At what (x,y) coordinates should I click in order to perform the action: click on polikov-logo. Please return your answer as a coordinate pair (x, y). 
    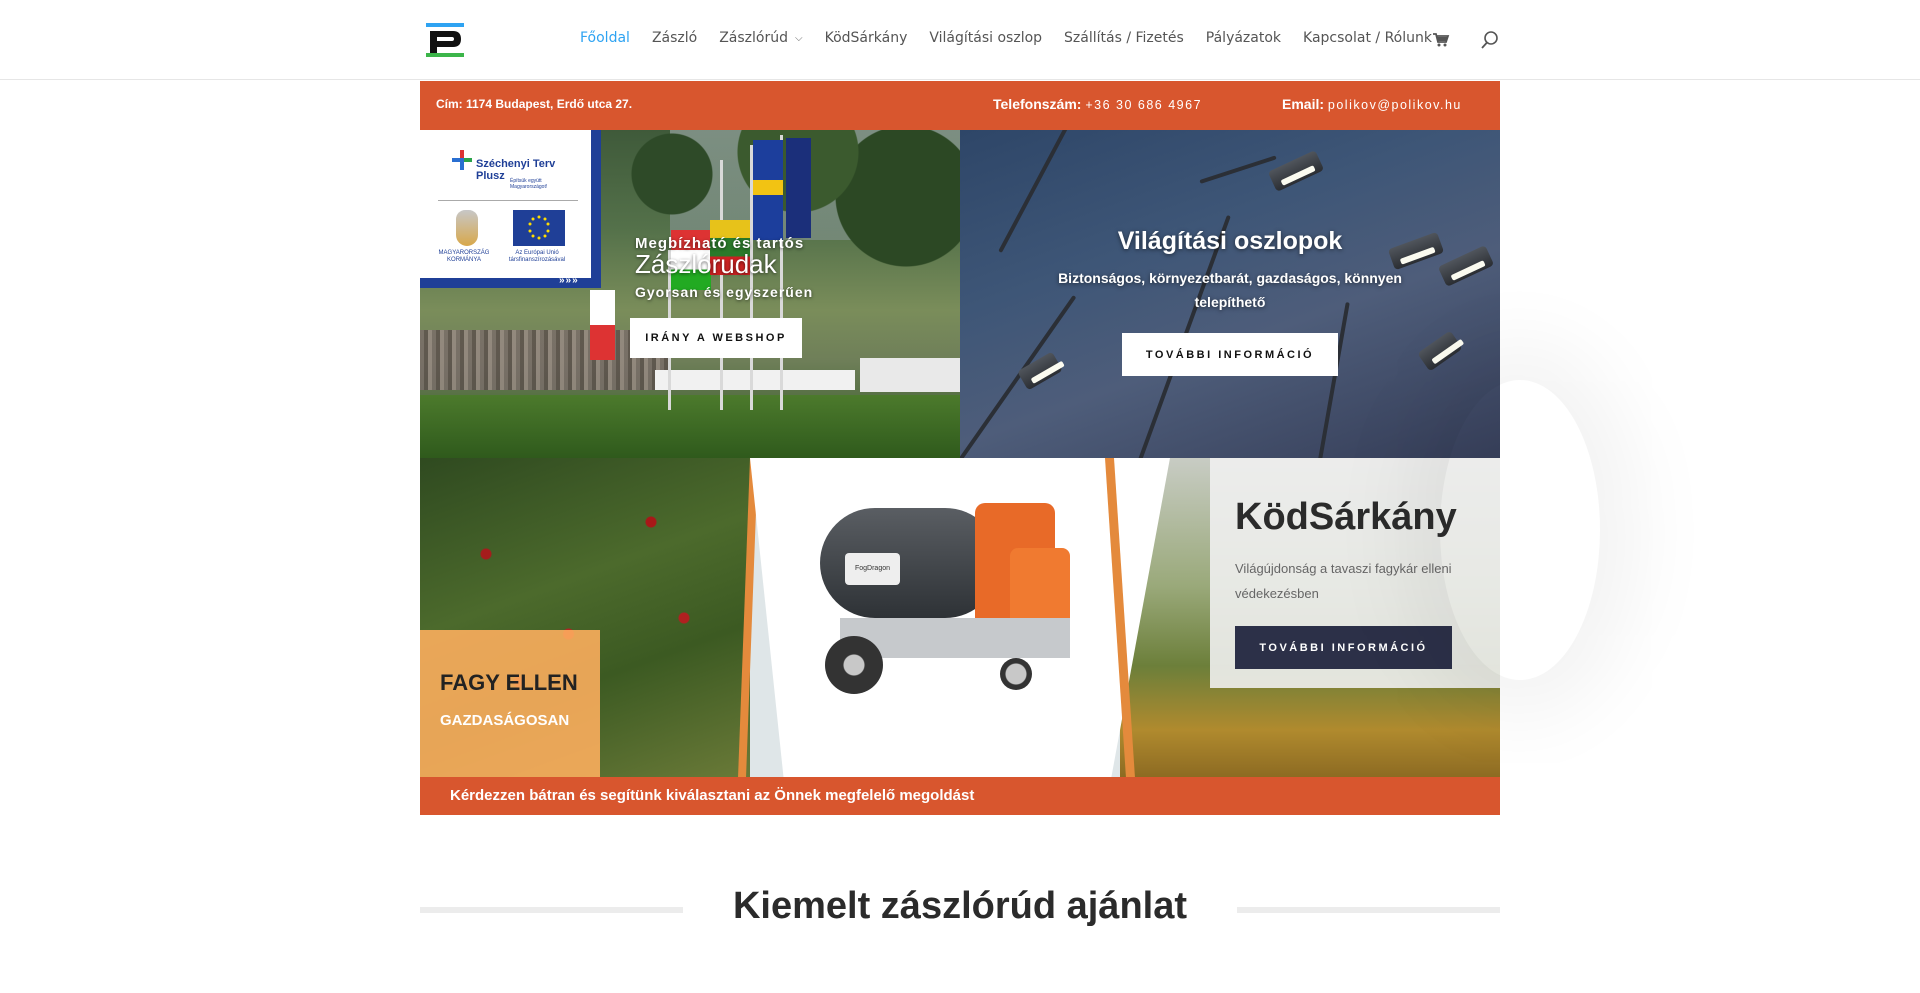
    Looking at the image, I should click on (446, 40).